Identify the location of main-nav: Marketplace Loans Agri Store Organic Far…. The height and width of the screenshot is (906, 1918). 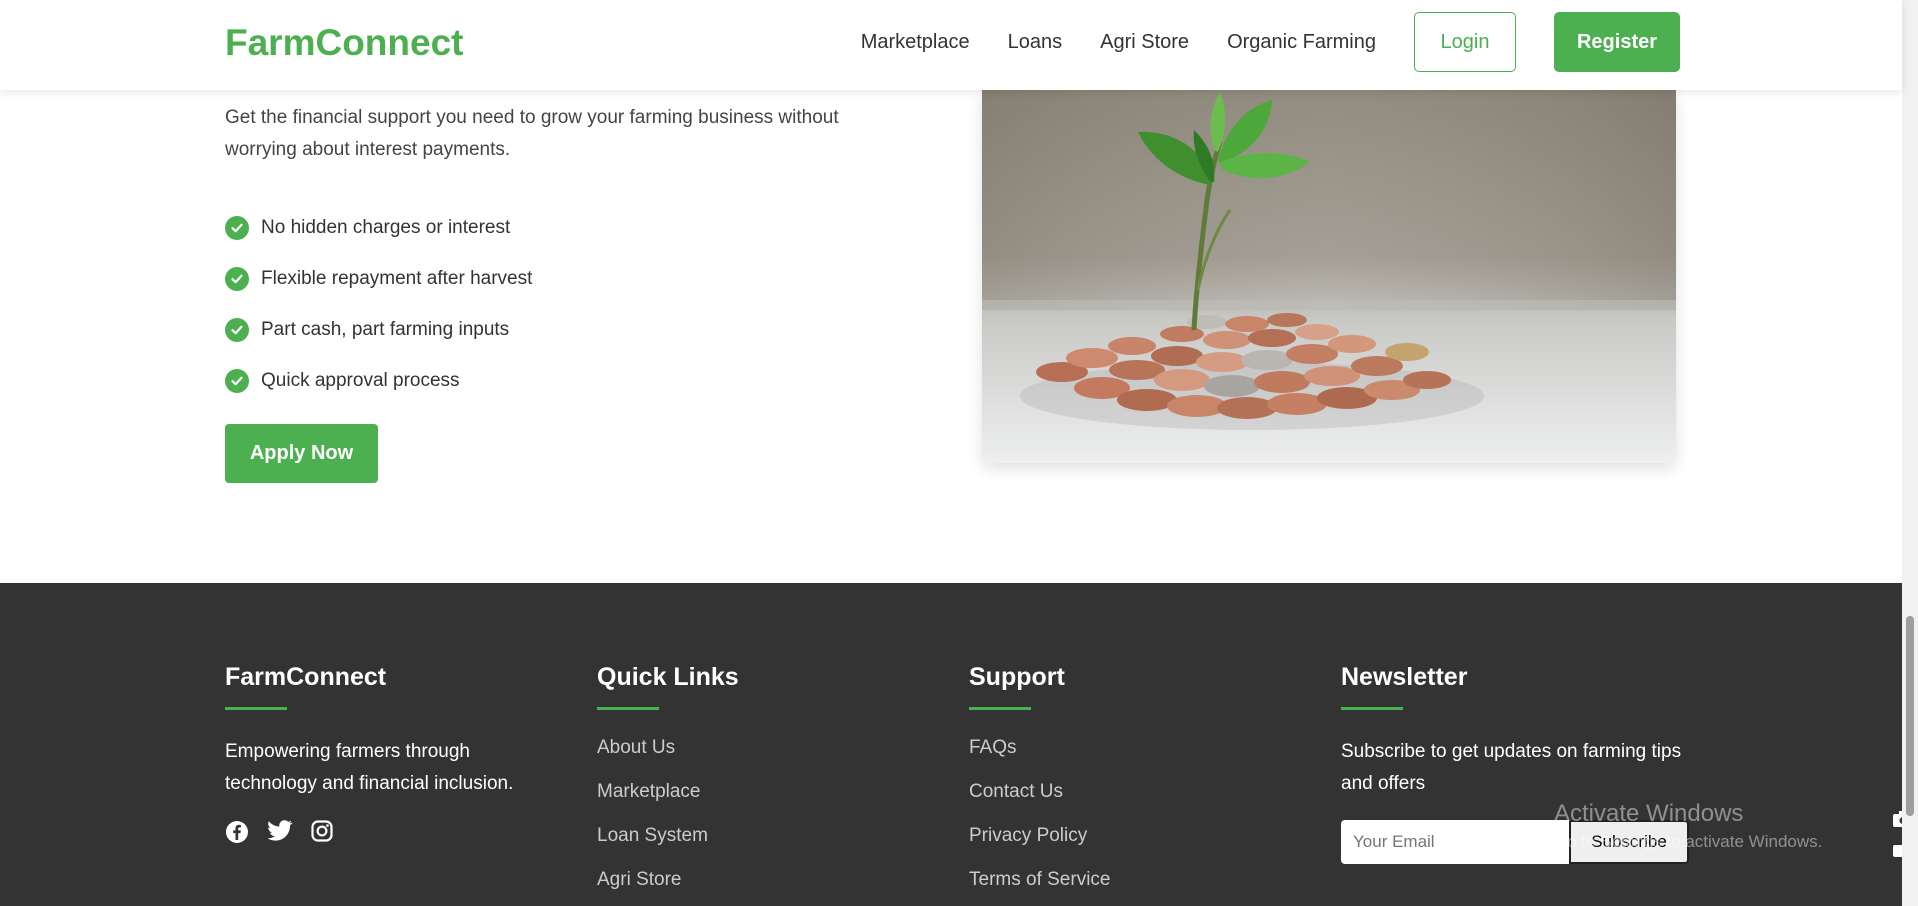
(1270, 42).